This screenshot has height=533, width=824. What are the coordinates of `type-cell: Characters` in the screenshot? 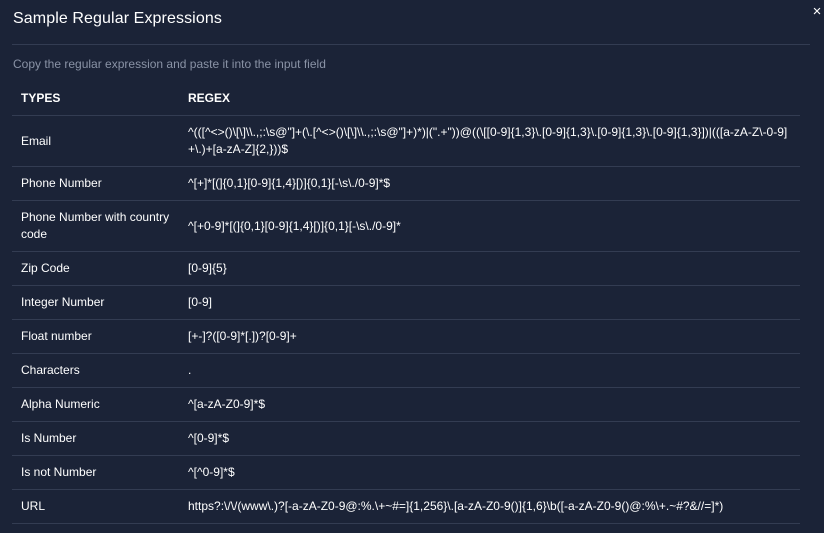 It's located at (95, 370).